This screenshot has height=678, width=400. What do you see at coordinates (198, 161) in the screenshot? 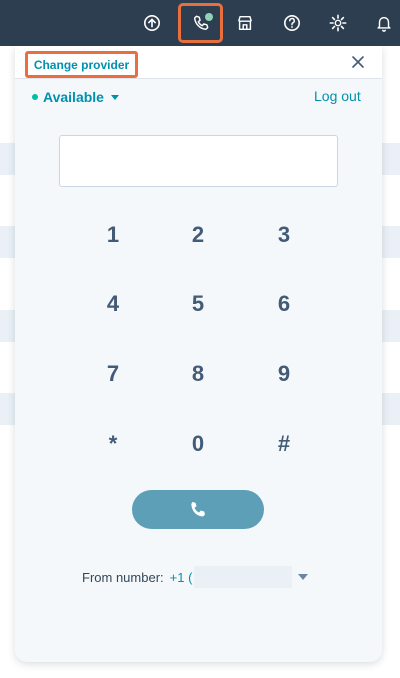
I see `phone-number-input` at bounding box center [198, 161].